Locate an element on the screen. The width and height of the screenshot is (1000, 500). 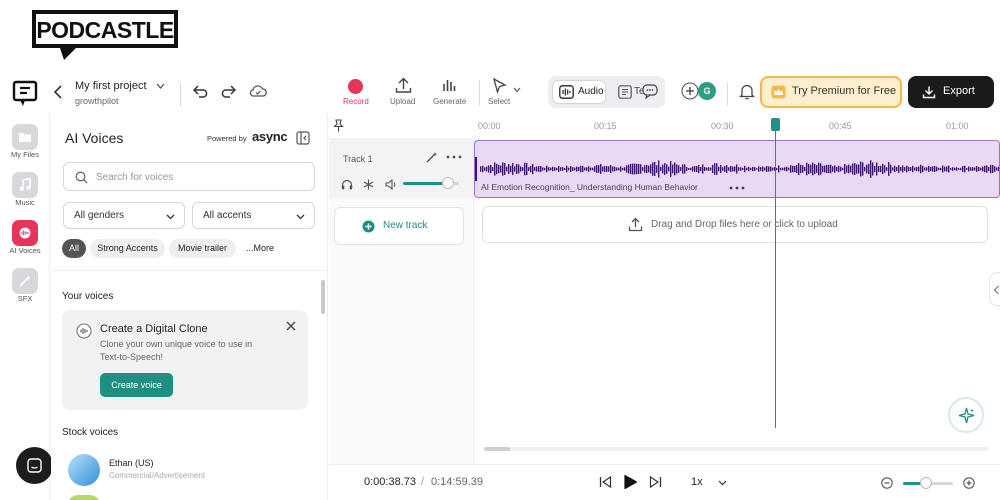
select-cursor-icon is located at coordinates (499, 85).